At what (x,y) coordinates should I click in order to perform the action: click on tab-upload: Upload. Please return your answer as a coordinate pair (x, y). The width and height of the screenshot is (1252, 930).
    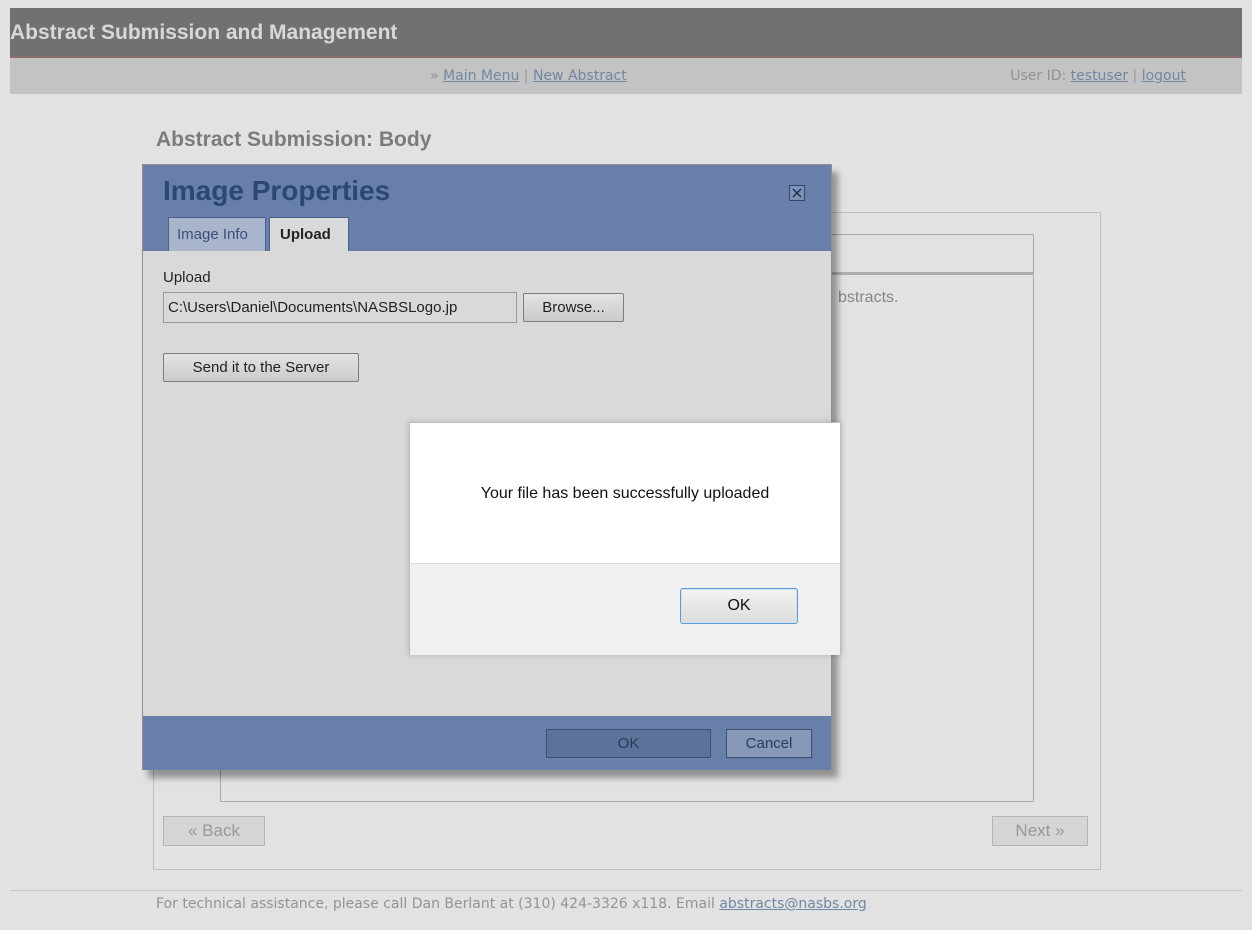
    Looking at the image, I should click on (309, 234).